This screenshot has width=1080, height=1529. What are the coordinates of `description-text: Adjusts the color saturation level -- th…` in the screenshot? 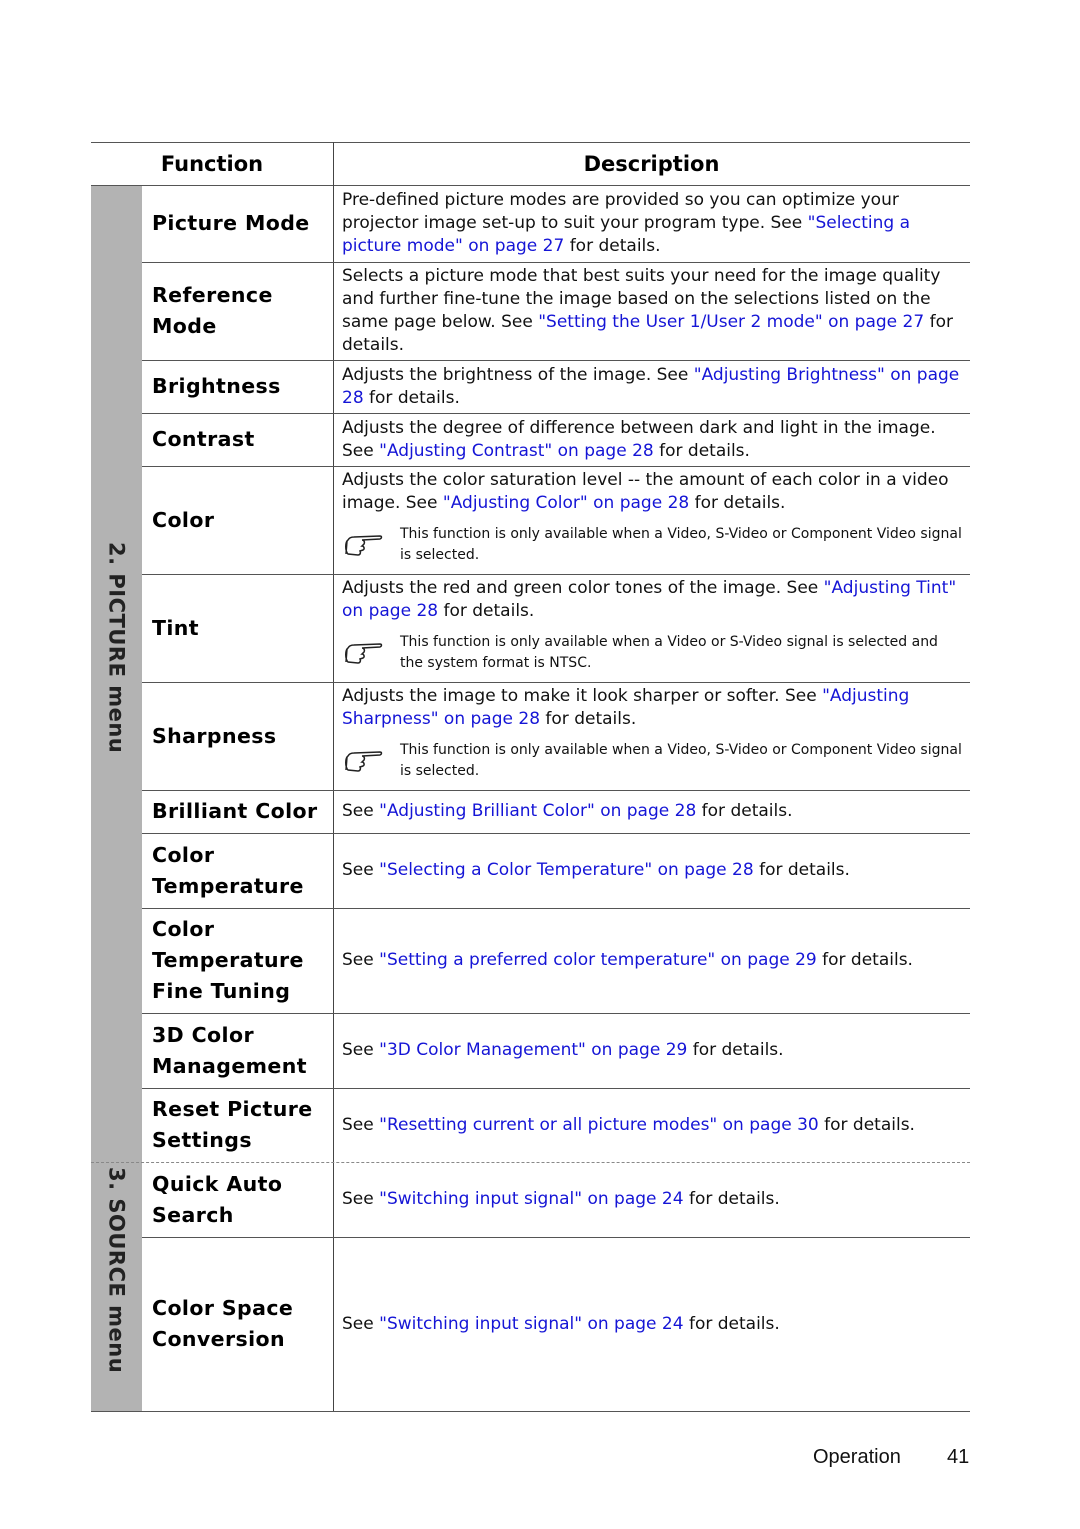 It's located at (652, 492).